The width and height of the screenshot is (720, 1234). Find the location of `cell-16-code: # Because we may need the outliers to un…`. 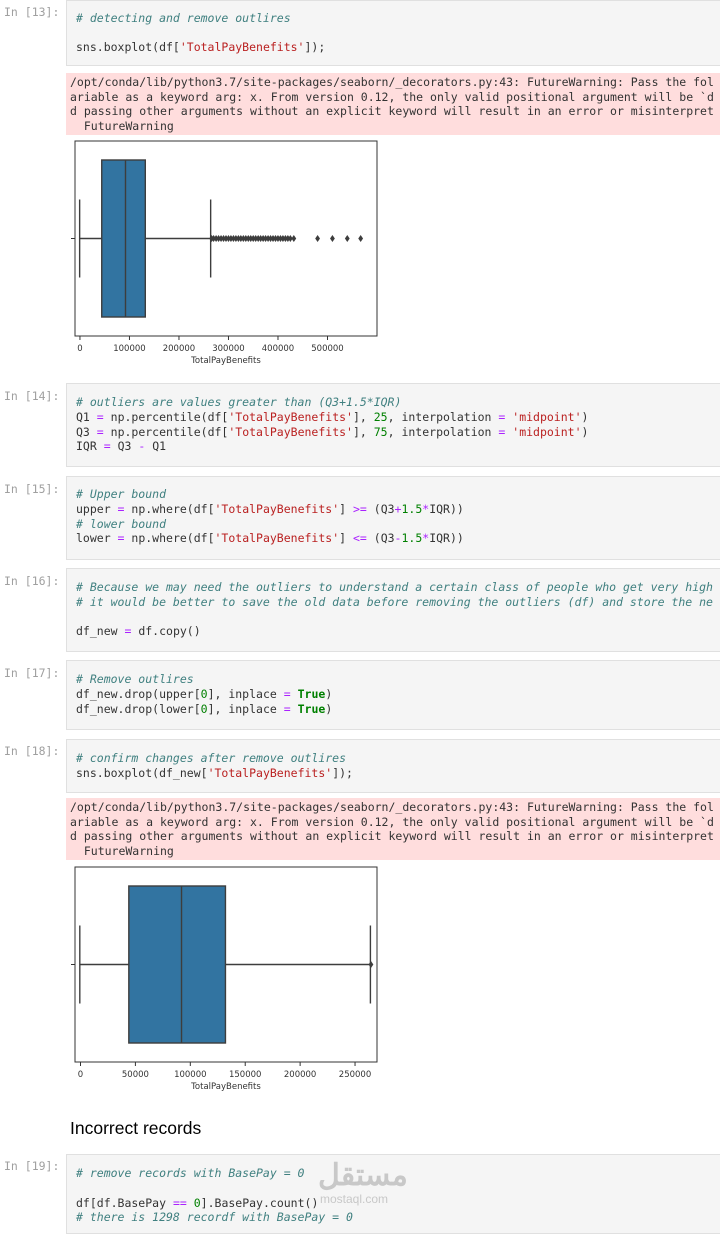

cell-16-code: # Because we may need the outliers to un… is located at coordinates (394, 609).